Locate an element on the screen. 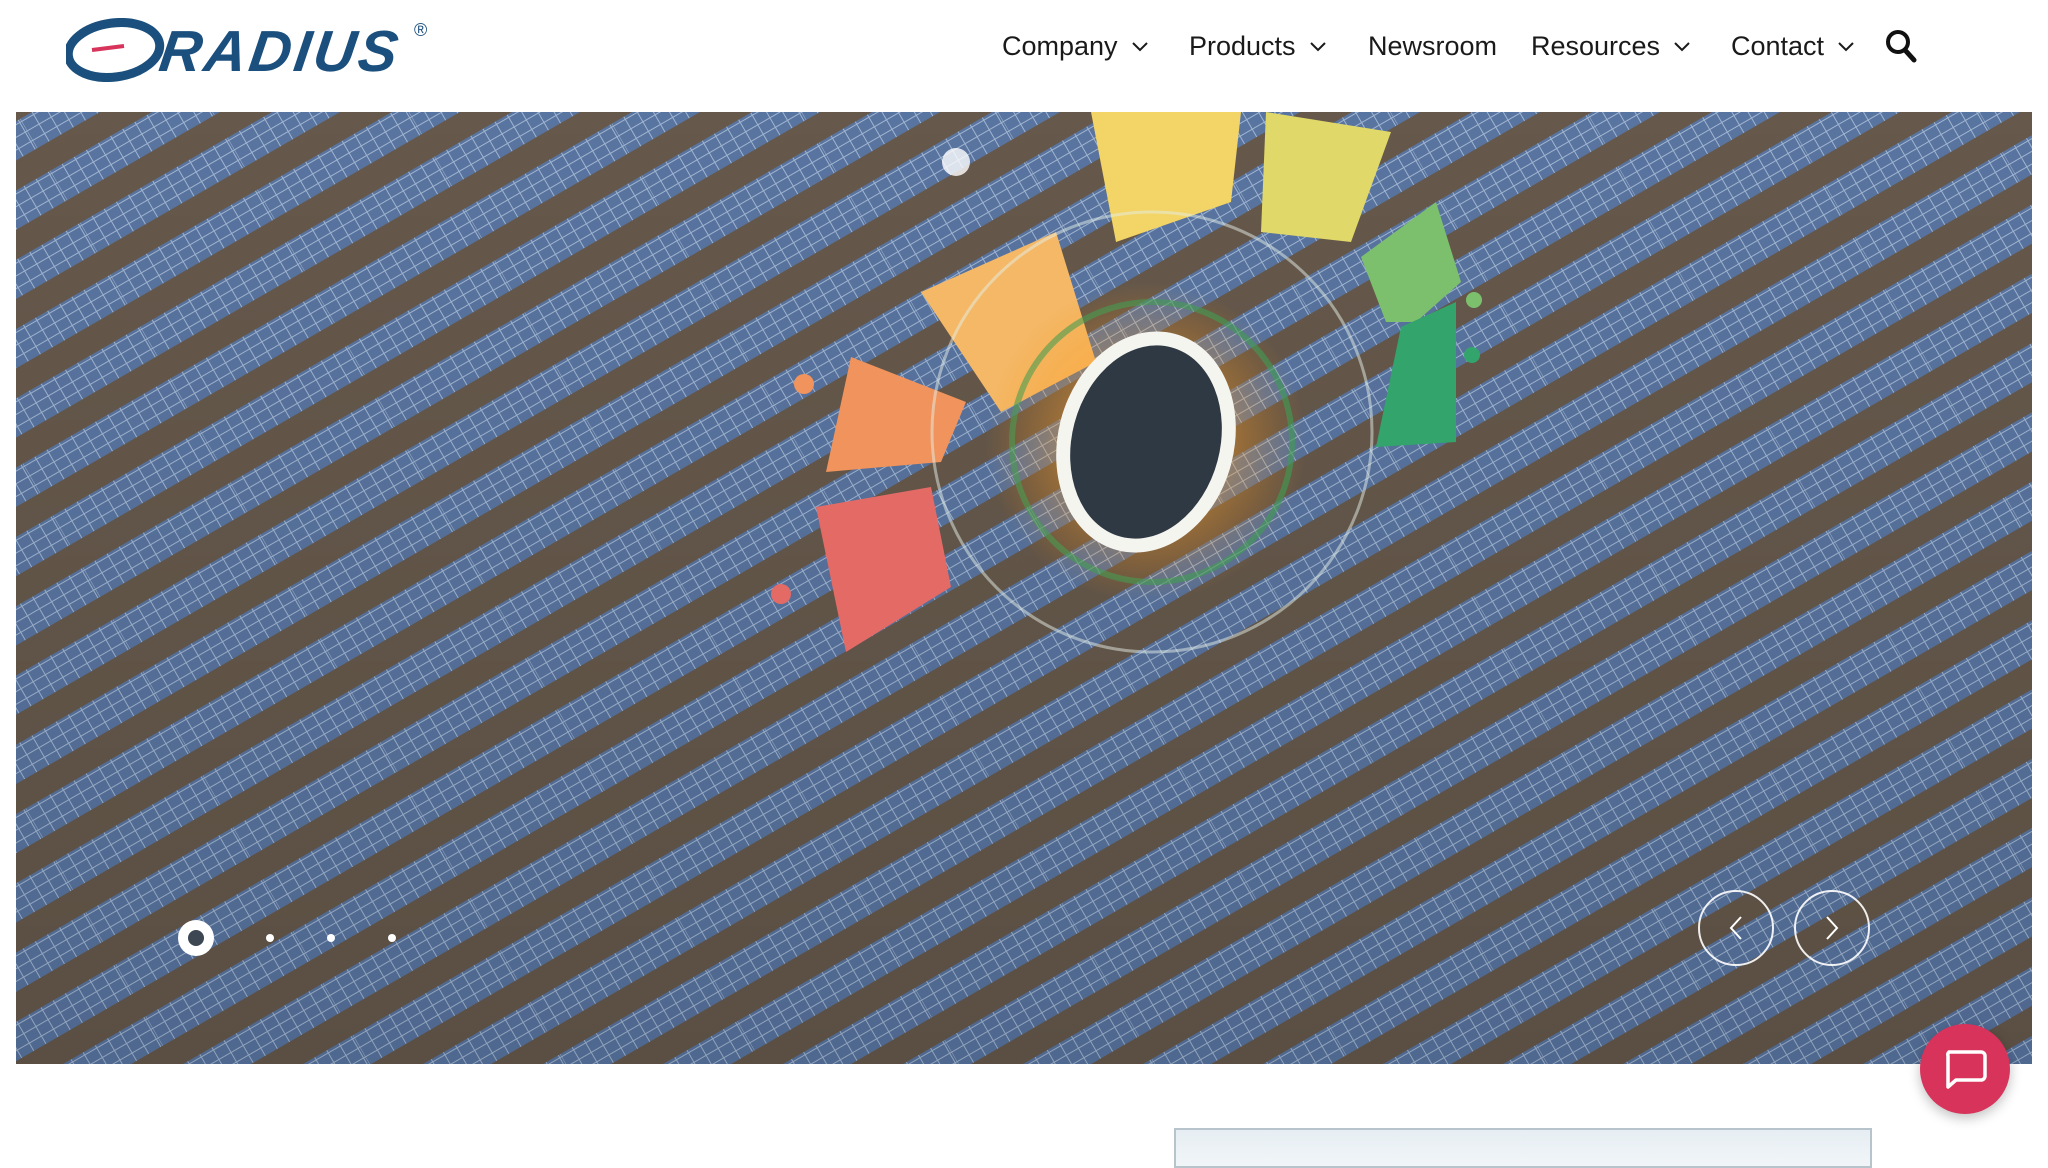  carousel-dots is located at coordinates (298, 938).